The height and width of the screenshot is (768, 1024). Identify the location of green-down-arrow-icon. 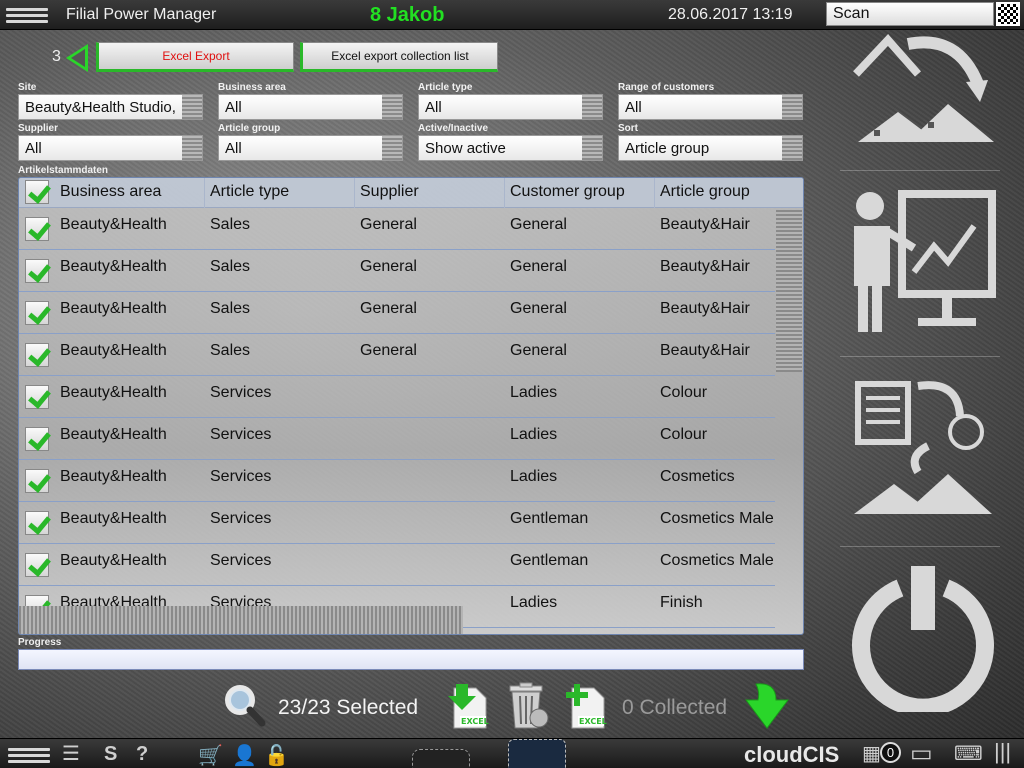
(767, 706).